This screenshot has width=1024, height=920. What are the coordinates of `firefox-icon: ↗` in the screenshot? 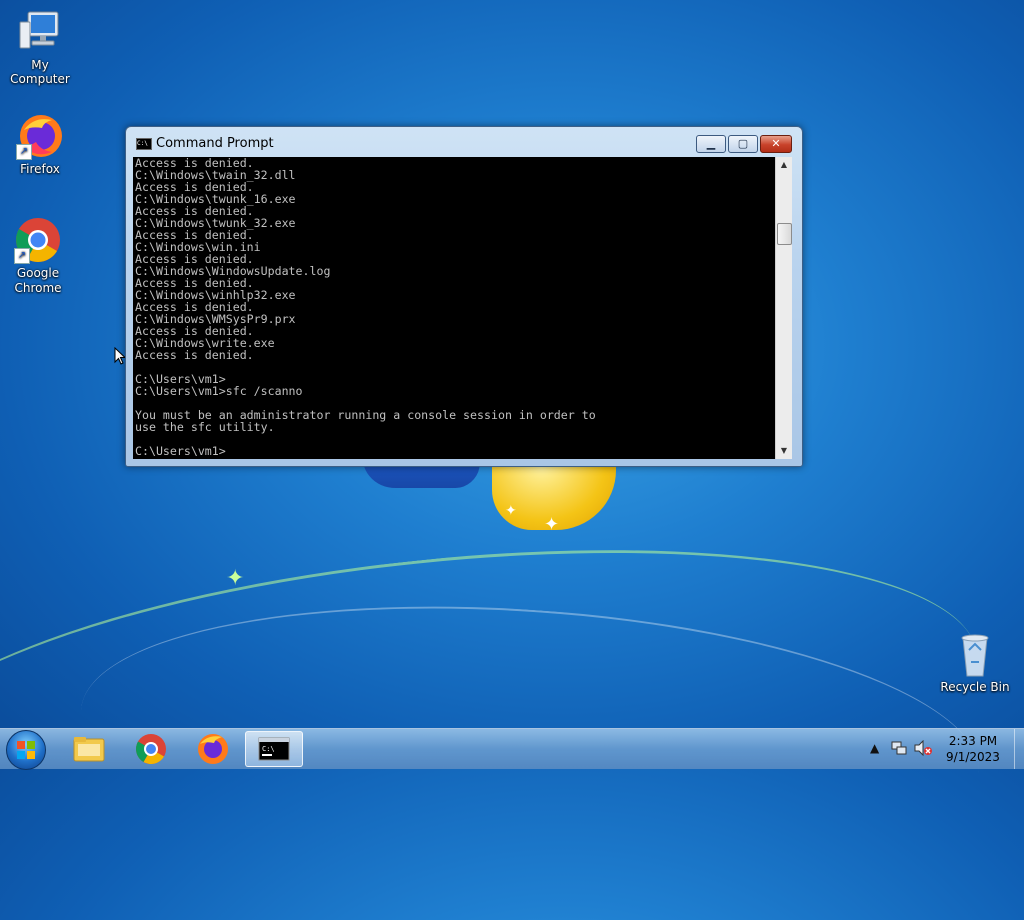 It's located at (40, 136).